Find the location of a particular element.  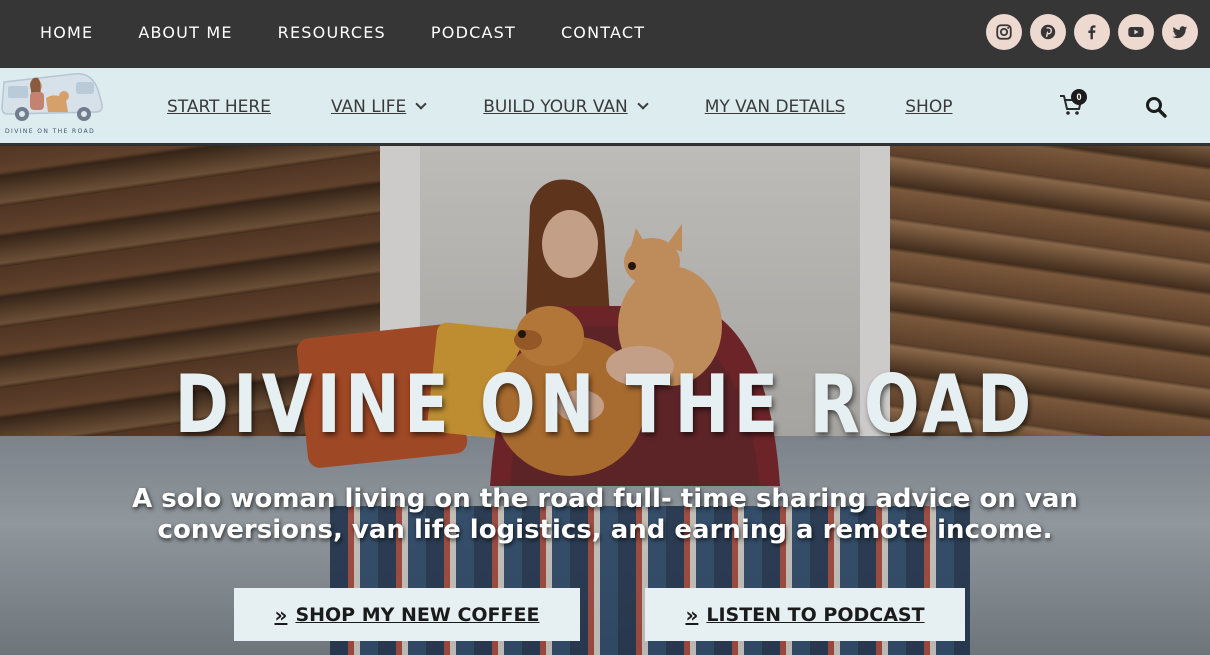

social-links is located at coordinates (1092, 32).